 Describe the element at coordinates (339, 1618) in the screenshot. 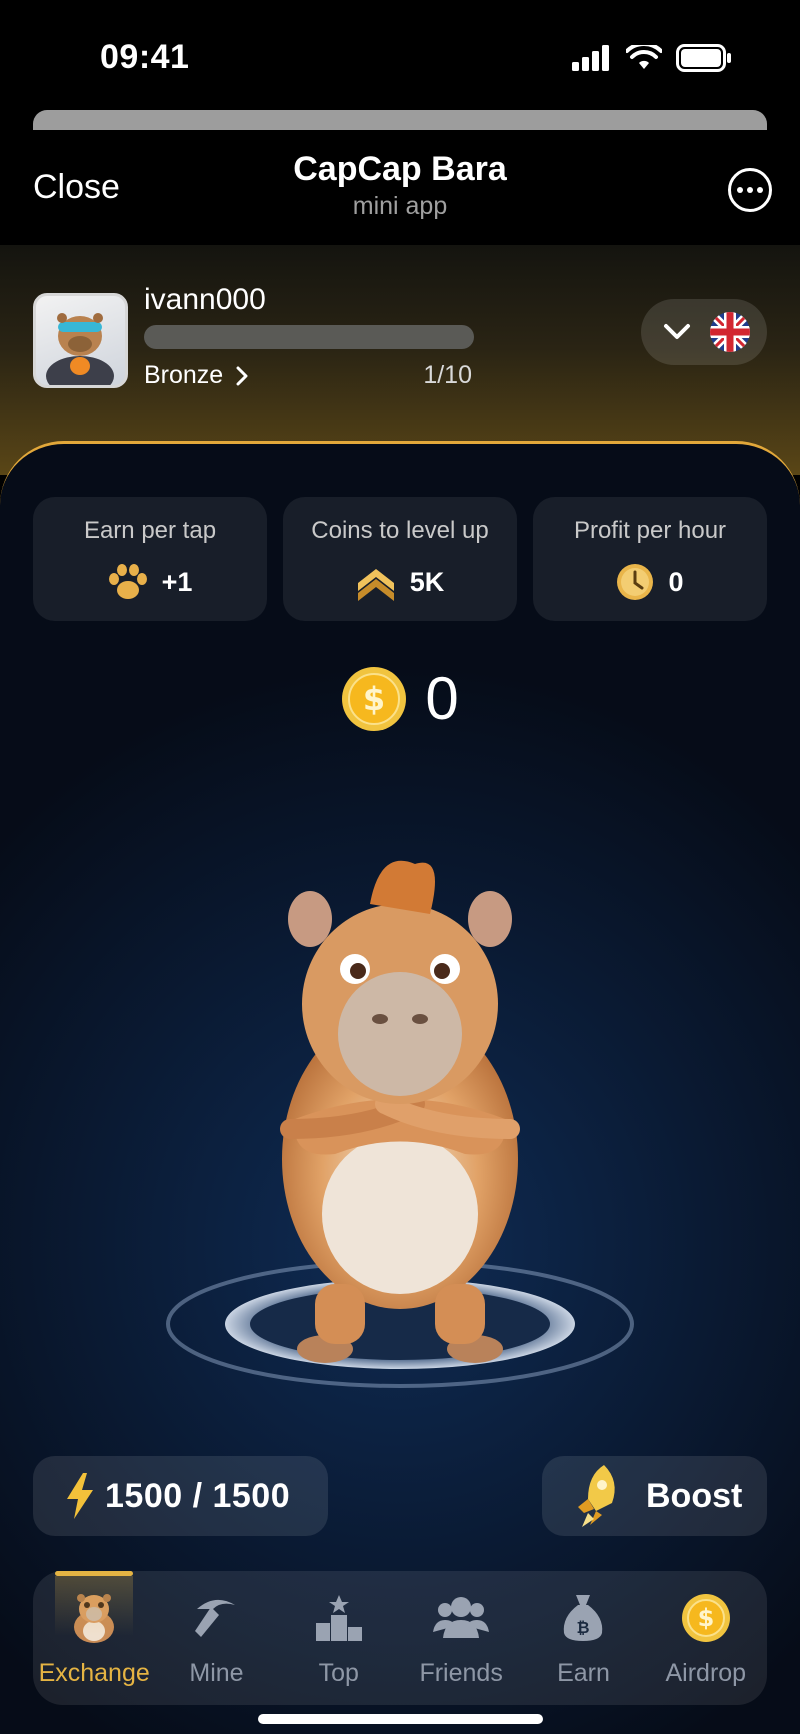

I see `podium-icon` at that location.